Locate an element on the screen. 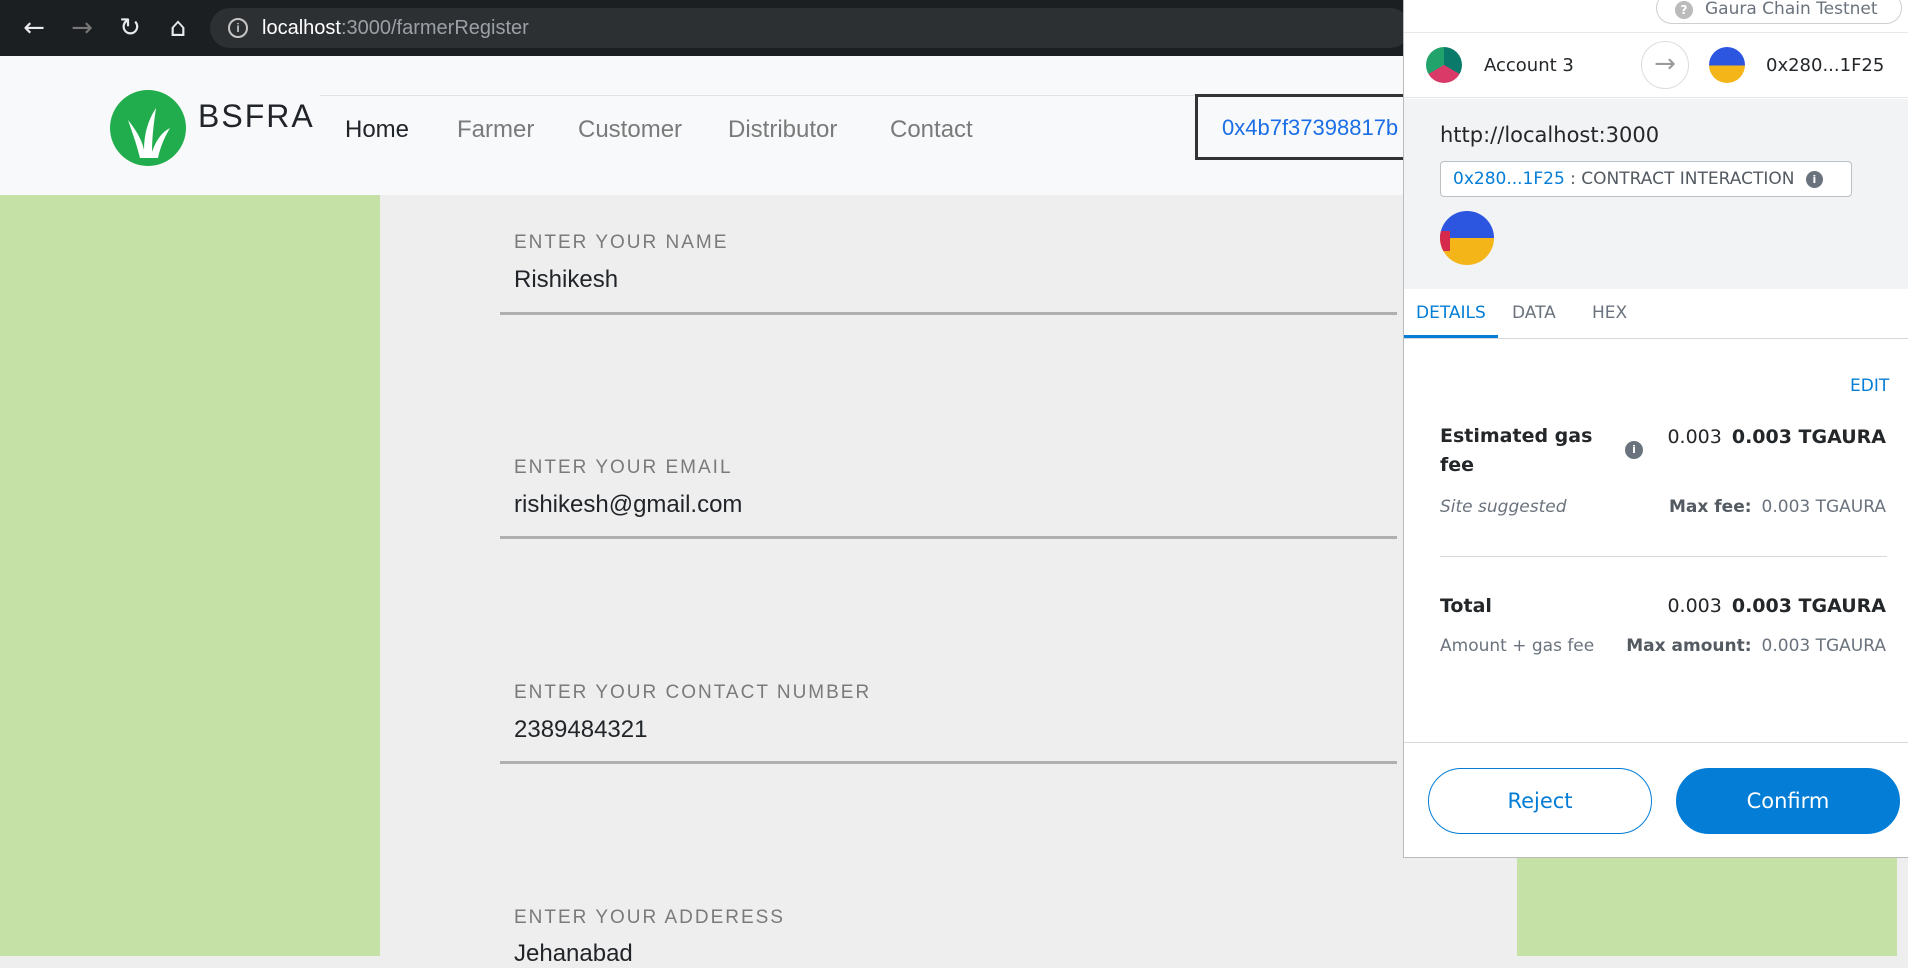 The height and width of the screenshot is (968, 1908). network-question-icon: ? is located at coordinates (1684, 10).